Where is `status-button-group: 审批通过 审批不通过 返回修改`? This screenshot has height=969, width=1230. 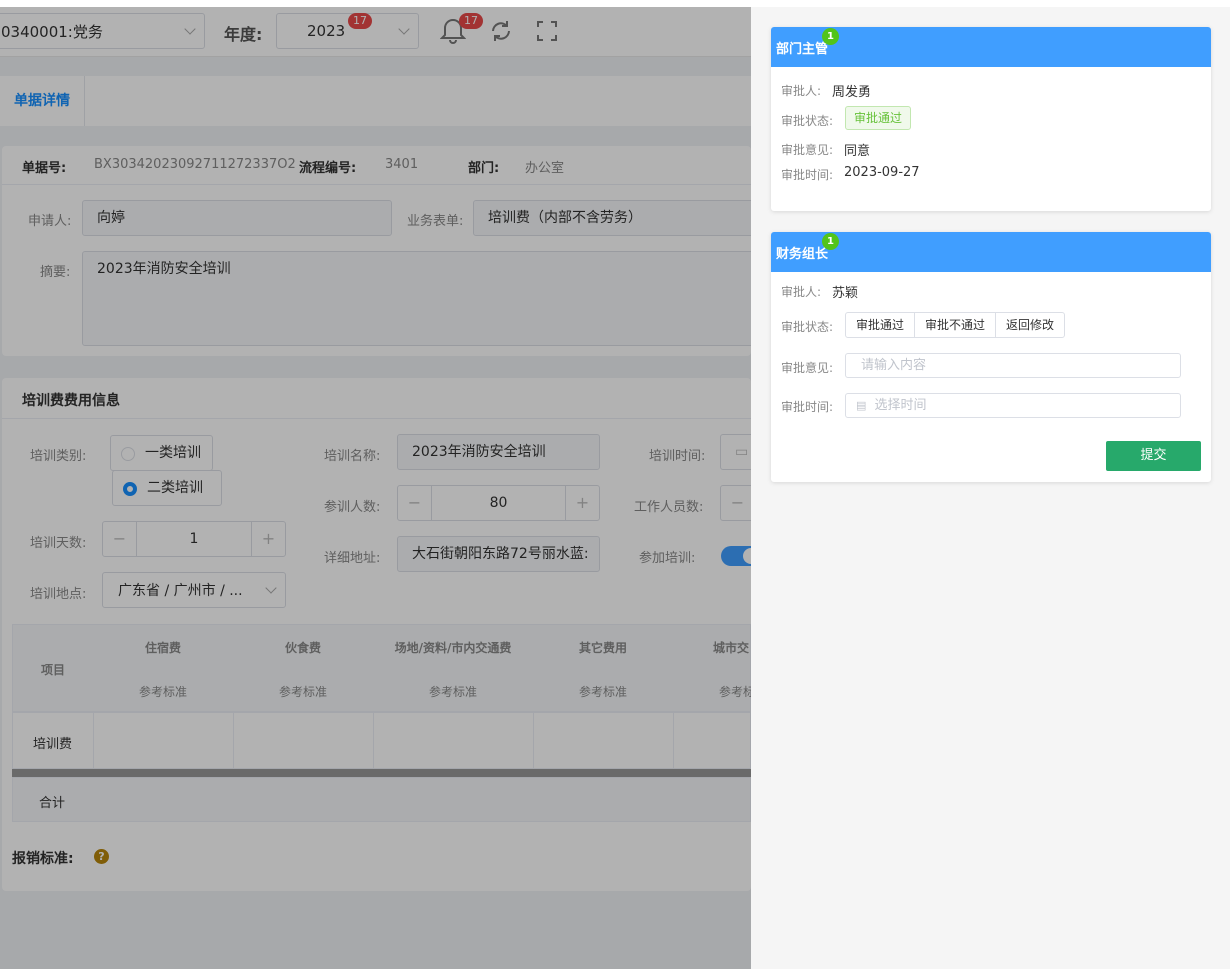 status-button-group: 审批通过 审批不通过 返回修改 is located at coordinates (955, 325).